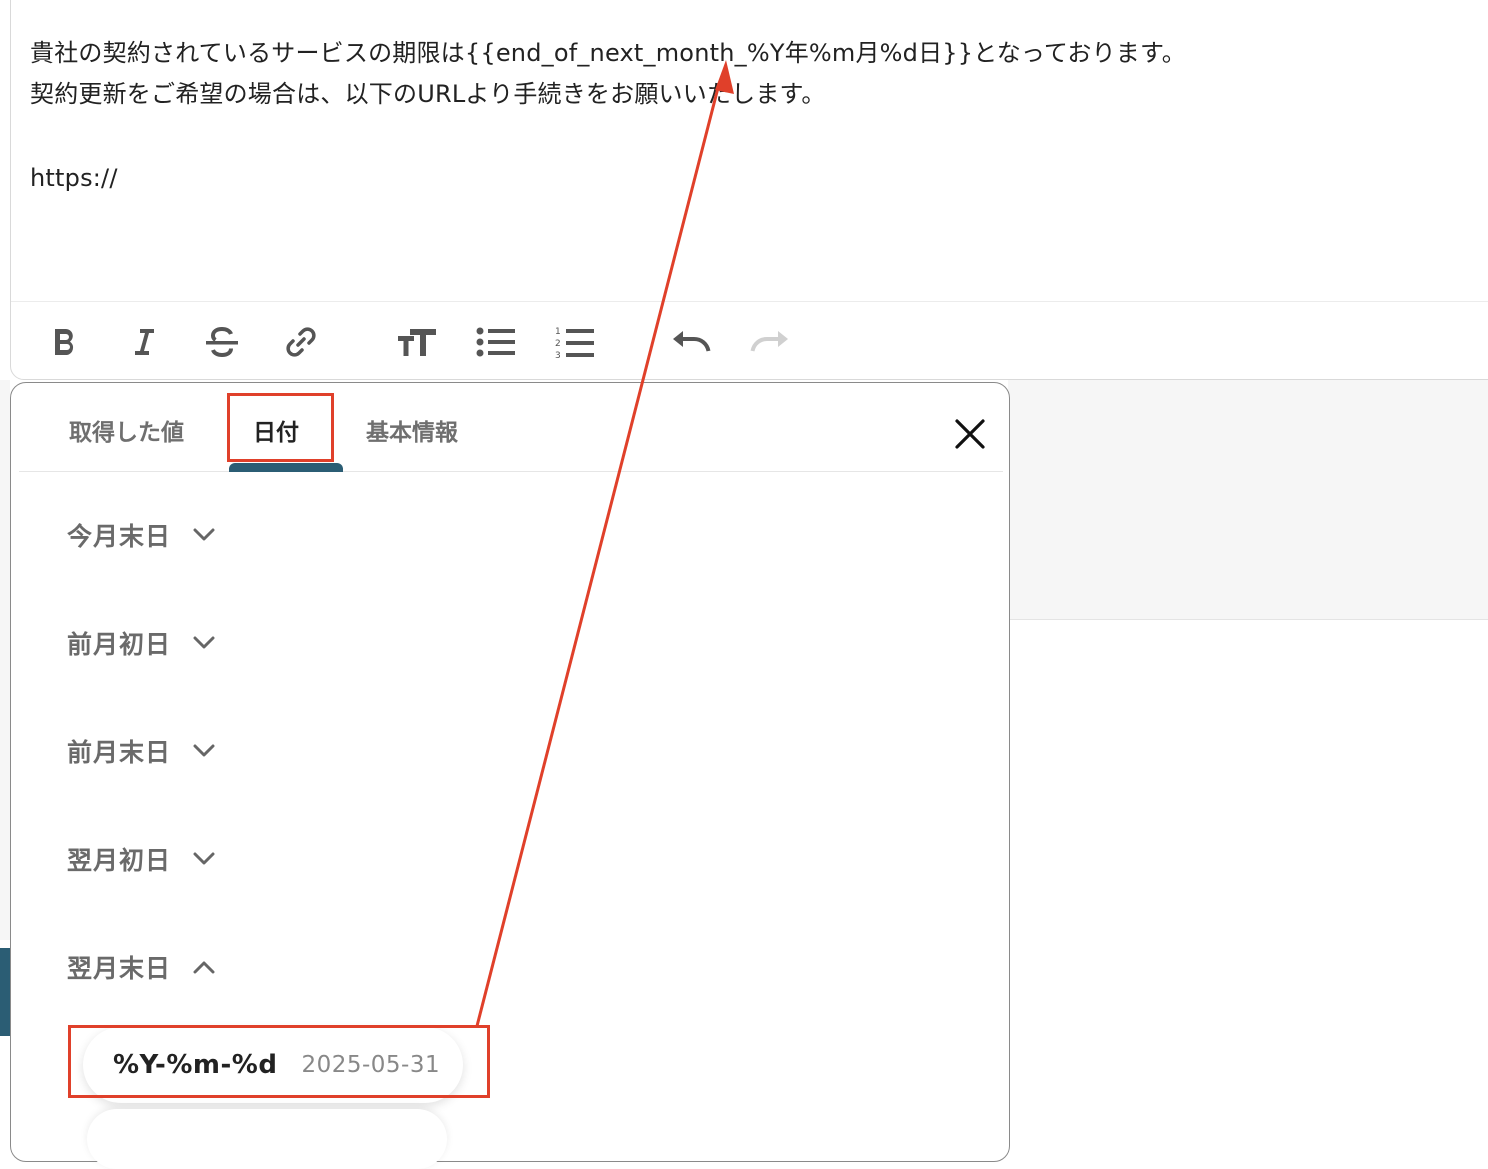 The width and height of the screenshot is (1488, 1169). I want to click on svg-text: 3, so click(558, 355).